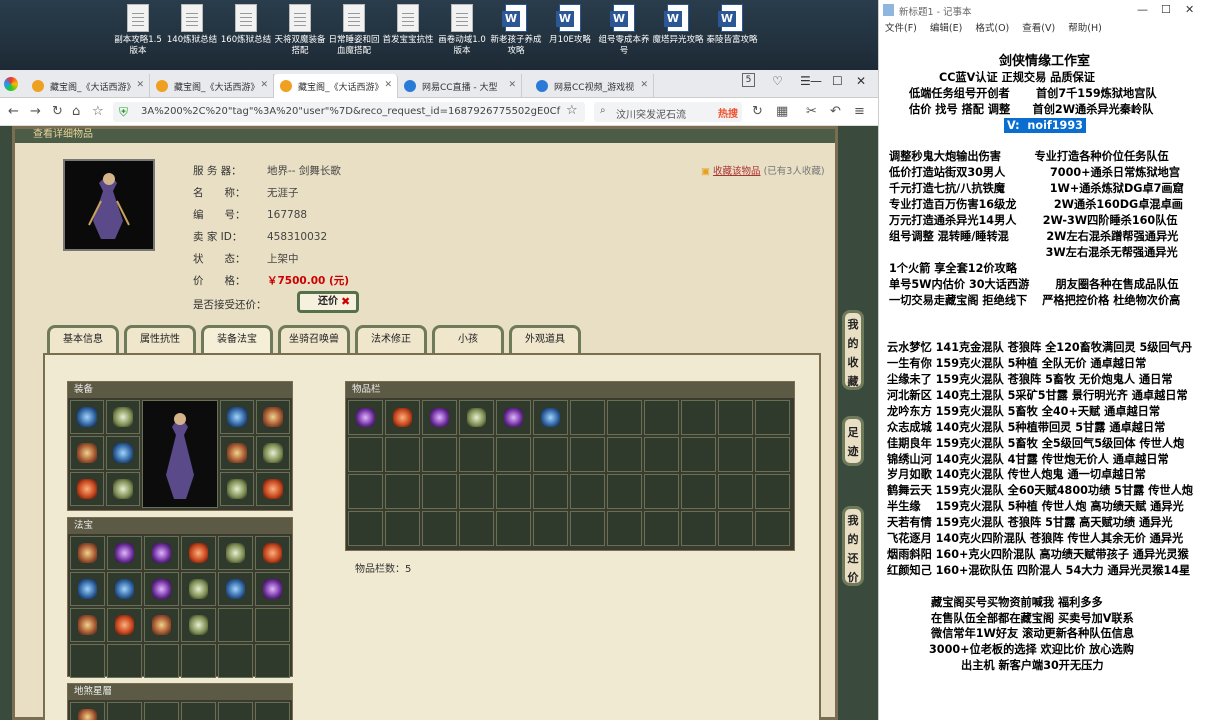 This screenshot has width=1206, height=720. I want to click on forward-icon: →, so click(35, 111).